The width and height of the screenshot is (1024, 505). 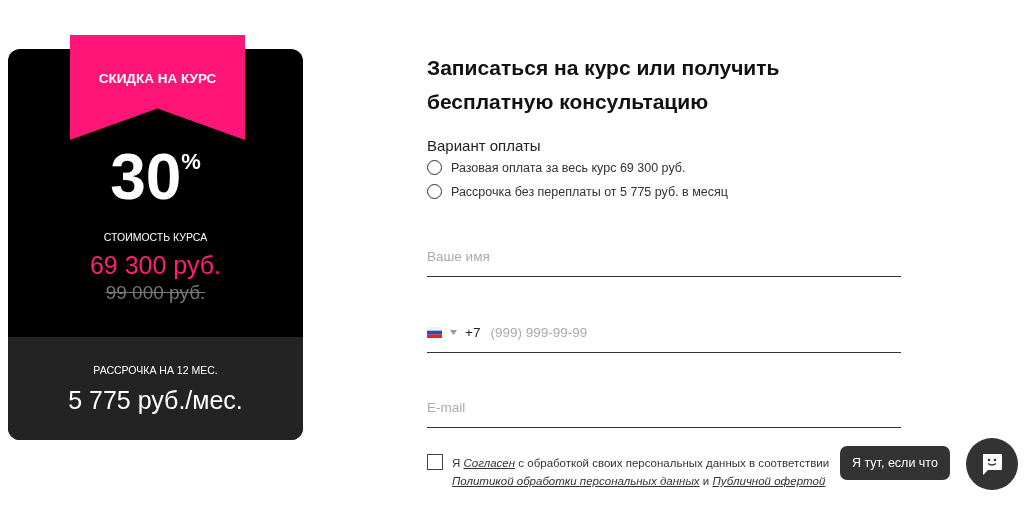 I want to click on installment-label: РАССРОЧКА НА 12 МЕС., so click(x=155, y=370).